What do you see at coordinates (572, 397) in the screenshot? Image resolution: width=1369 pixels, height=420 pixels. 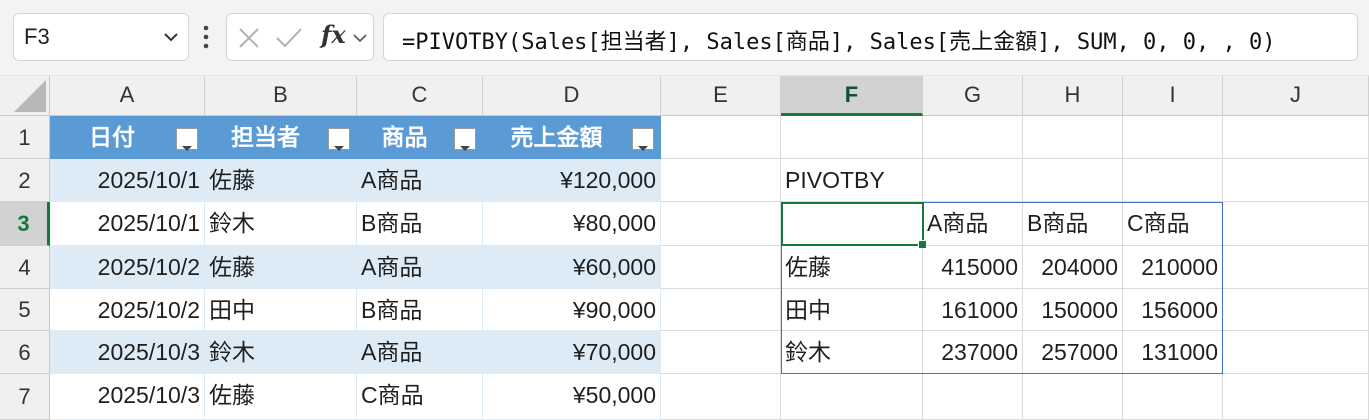 I see `table-cell: ¥50,000` at bounding box center [572, 397].